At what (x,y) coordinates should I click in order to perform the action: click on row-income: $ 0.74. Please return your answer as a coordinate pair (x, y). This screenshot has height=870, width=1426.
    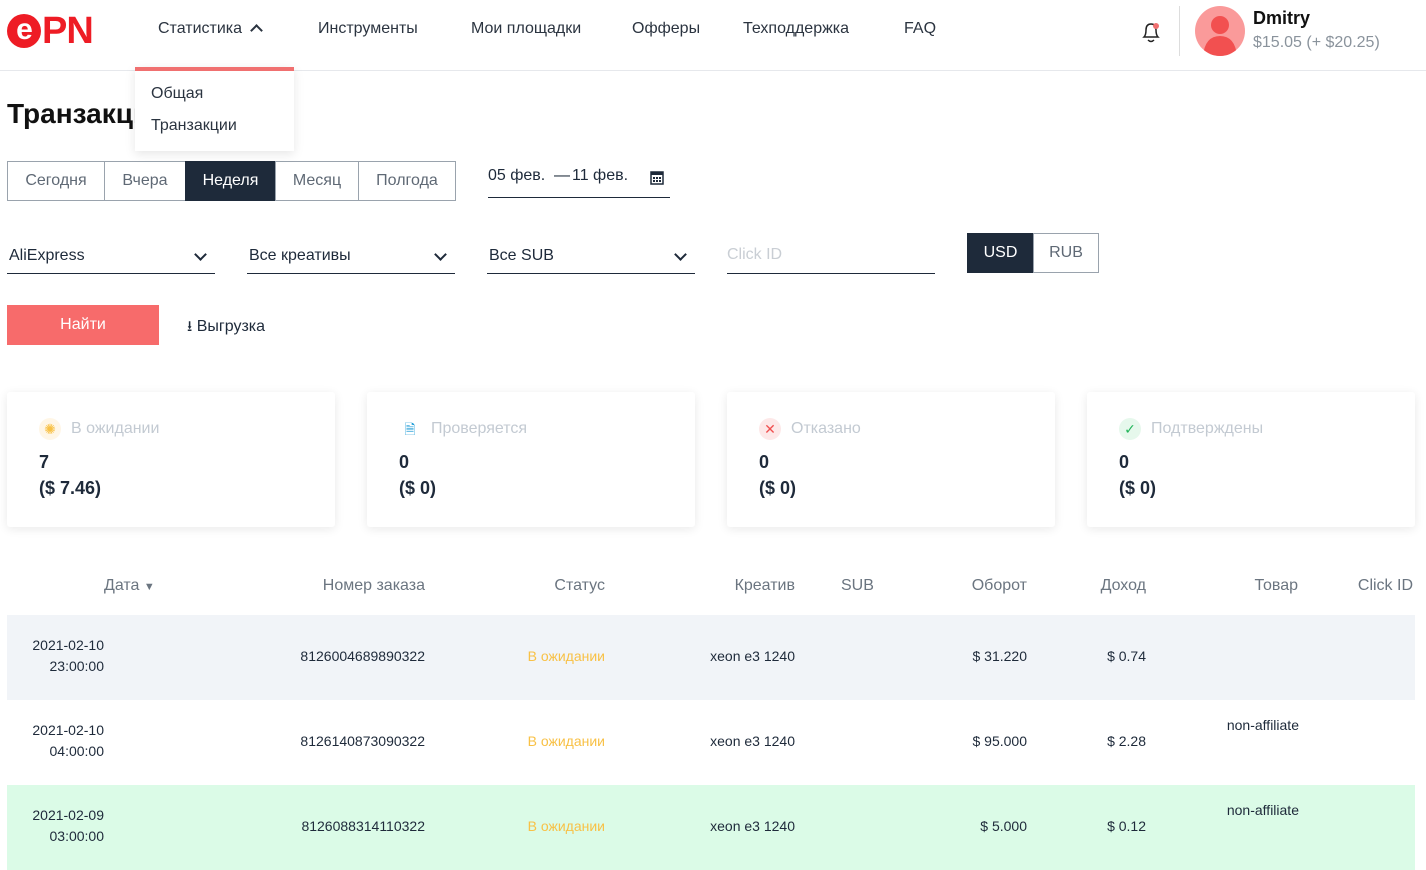
    Looking at the image, I should click on (1126, 656).